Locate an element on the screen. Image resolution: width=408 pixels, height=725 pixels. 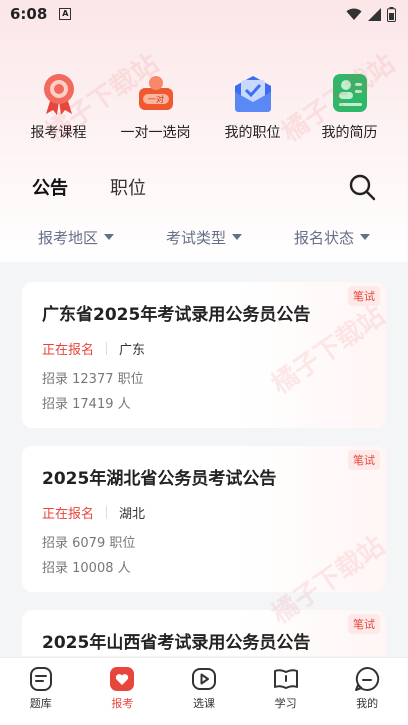
announcement-title: 2025年湖北省公务员考试公告 is located at coordinates (159, 479).